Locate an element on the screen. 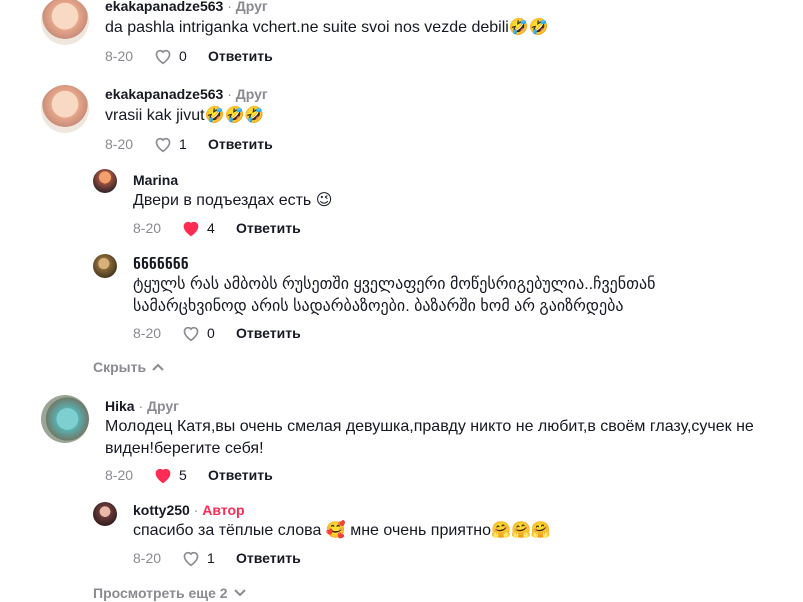 The width and height of the screenshot is (803, 602). emoji-text: 🤣🤣🤣 is located at coordinates (234, 115).